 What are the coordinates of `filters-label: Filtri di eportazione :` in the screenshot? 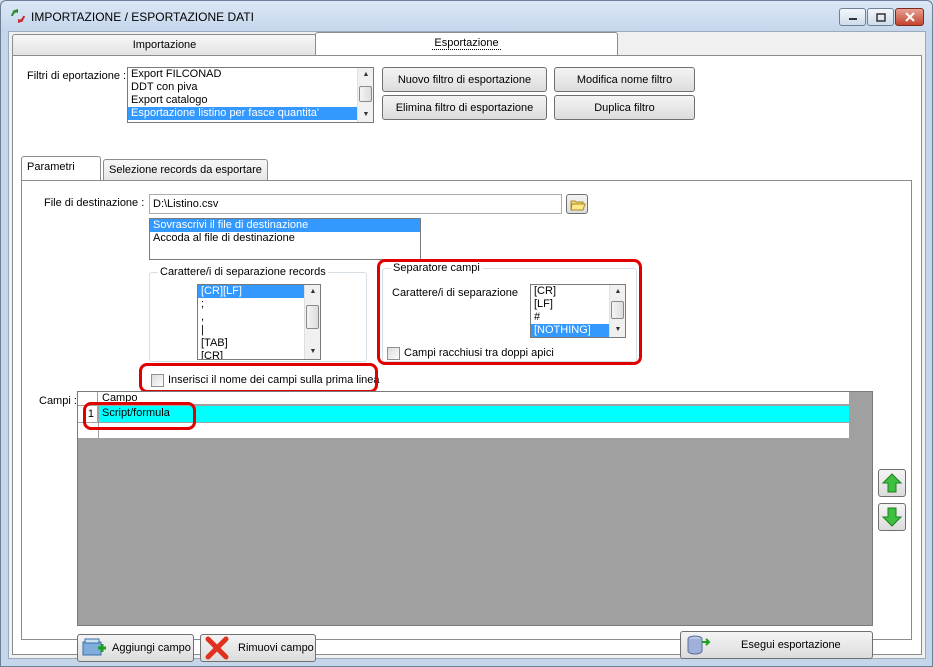 It's located at (77, 76).